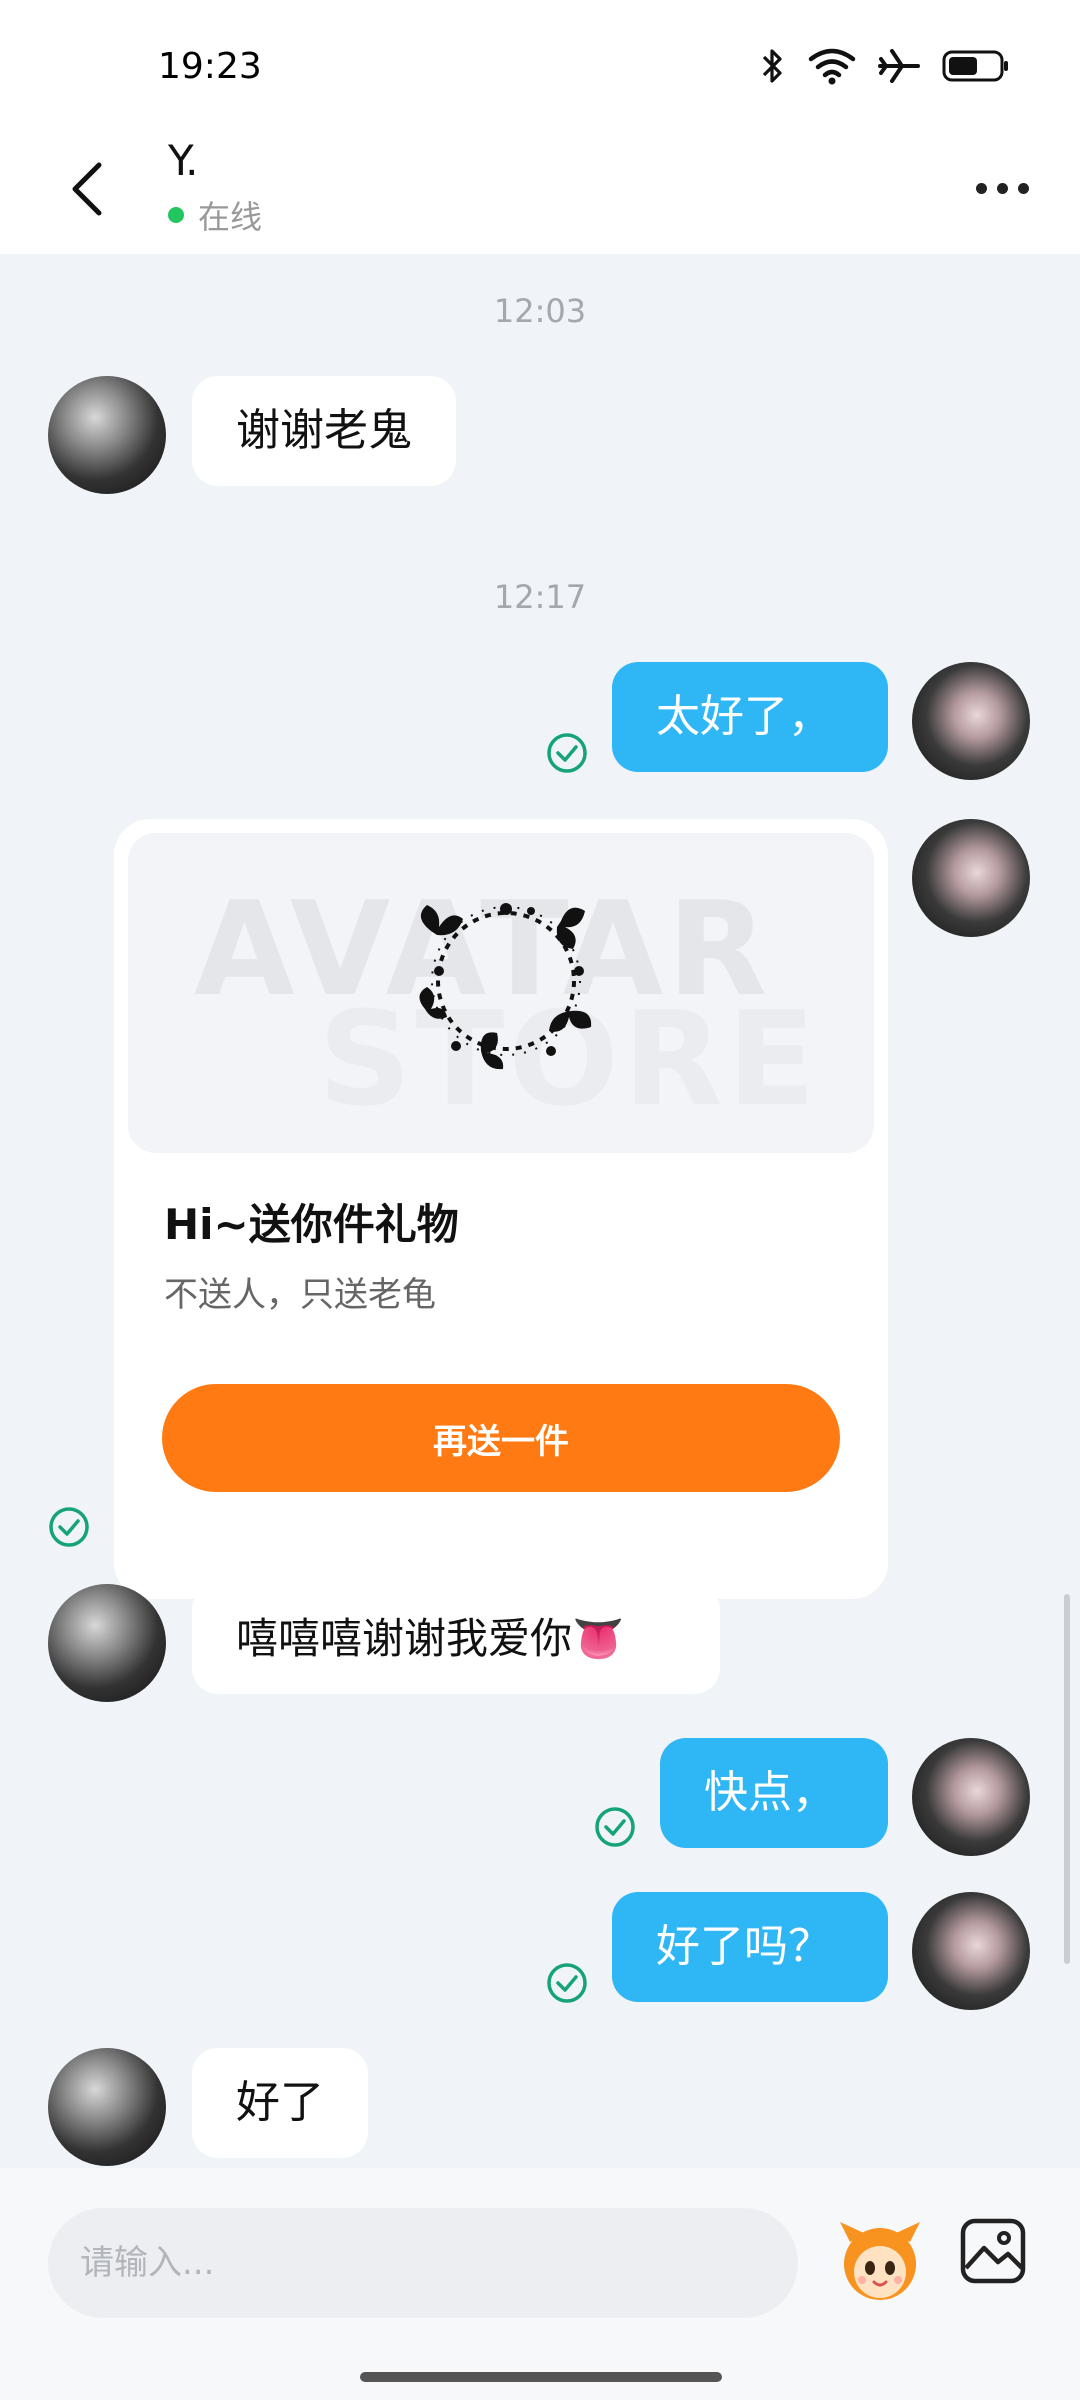 The image size is (1080, 2400). What do you see at coordinates (750, 717) in the screenshot?
I see `outgoing-message: 太好了，` at bounding box center [750, 717].